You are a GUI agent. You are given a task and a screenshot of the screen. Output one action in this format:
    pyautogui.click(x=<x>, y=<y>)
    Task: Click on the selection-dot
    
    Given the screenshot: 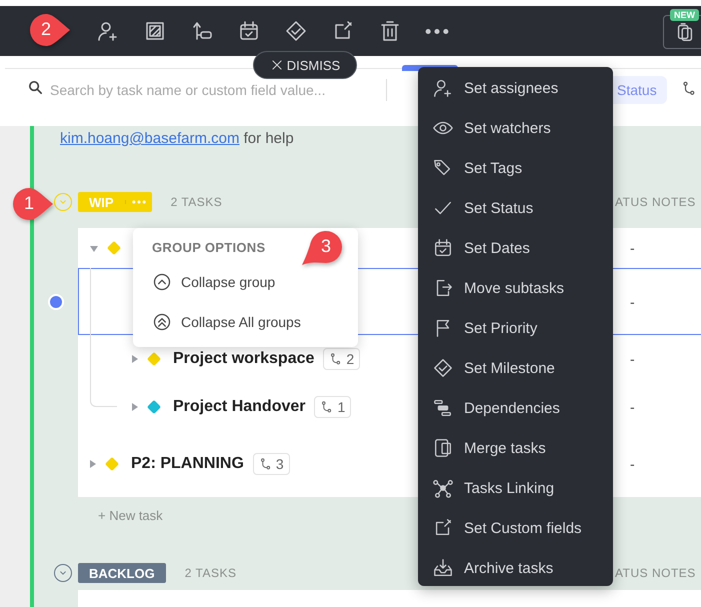 What is the action you would take?
    pyautogui.click(x=56, y=302)
    